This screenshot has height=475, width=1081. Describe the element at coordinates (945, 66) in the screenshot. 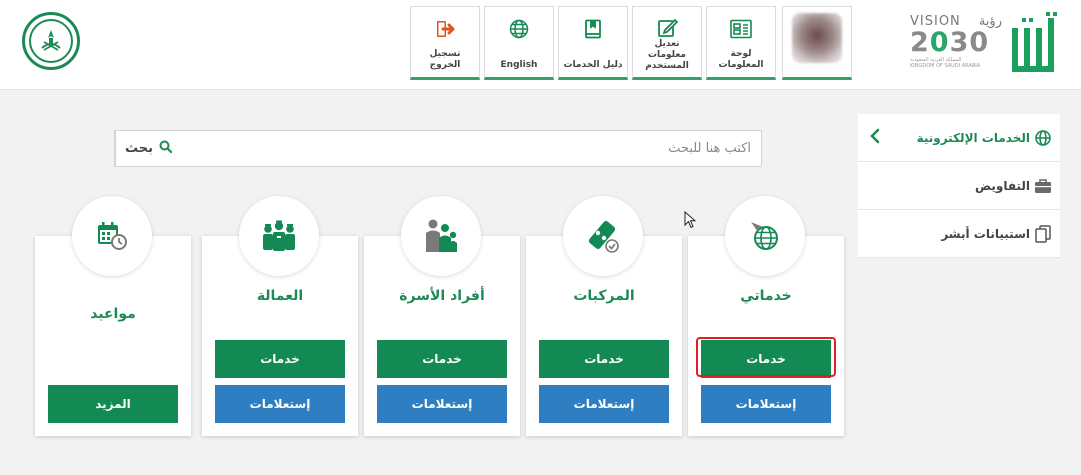

I see `vision-subtitle-en: KINGDOM OF SAUDI ARABIA` at that location.